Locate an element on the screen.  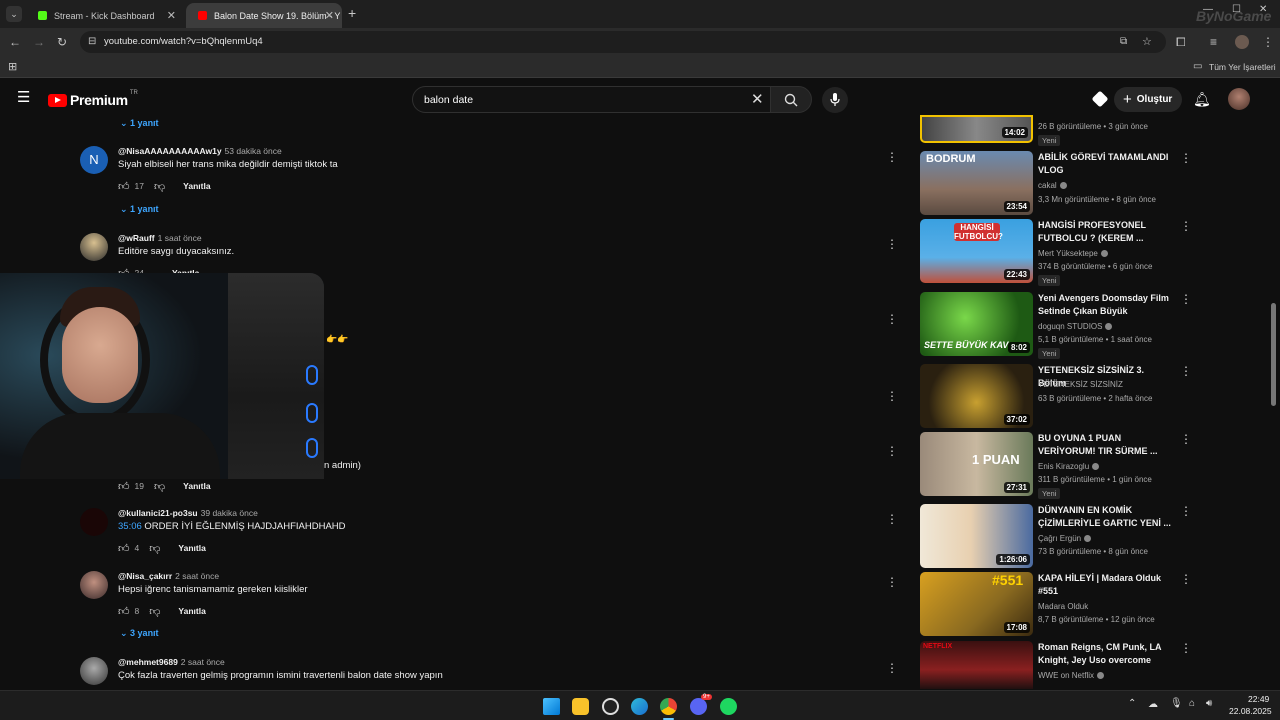
page-scrollbar is located at coordinates (1273, 354).